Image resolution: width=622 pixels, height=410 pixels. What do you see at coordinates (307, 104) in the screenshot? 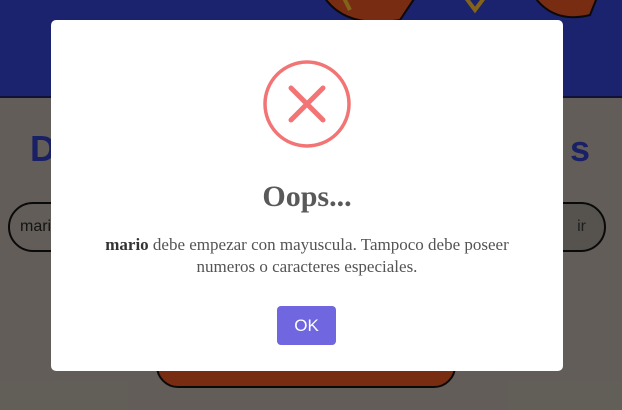
I see `error-x-icon` at bounding box center [307, 104].